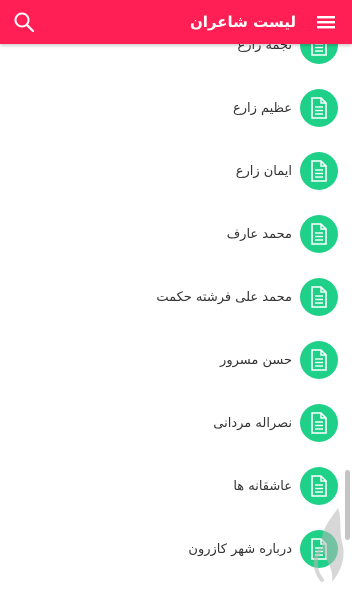  What do you see at coordinates (262, 486) in the screenshot?
I see `list-item-label: عاشقانه ها` at bounding box center [262, 486].